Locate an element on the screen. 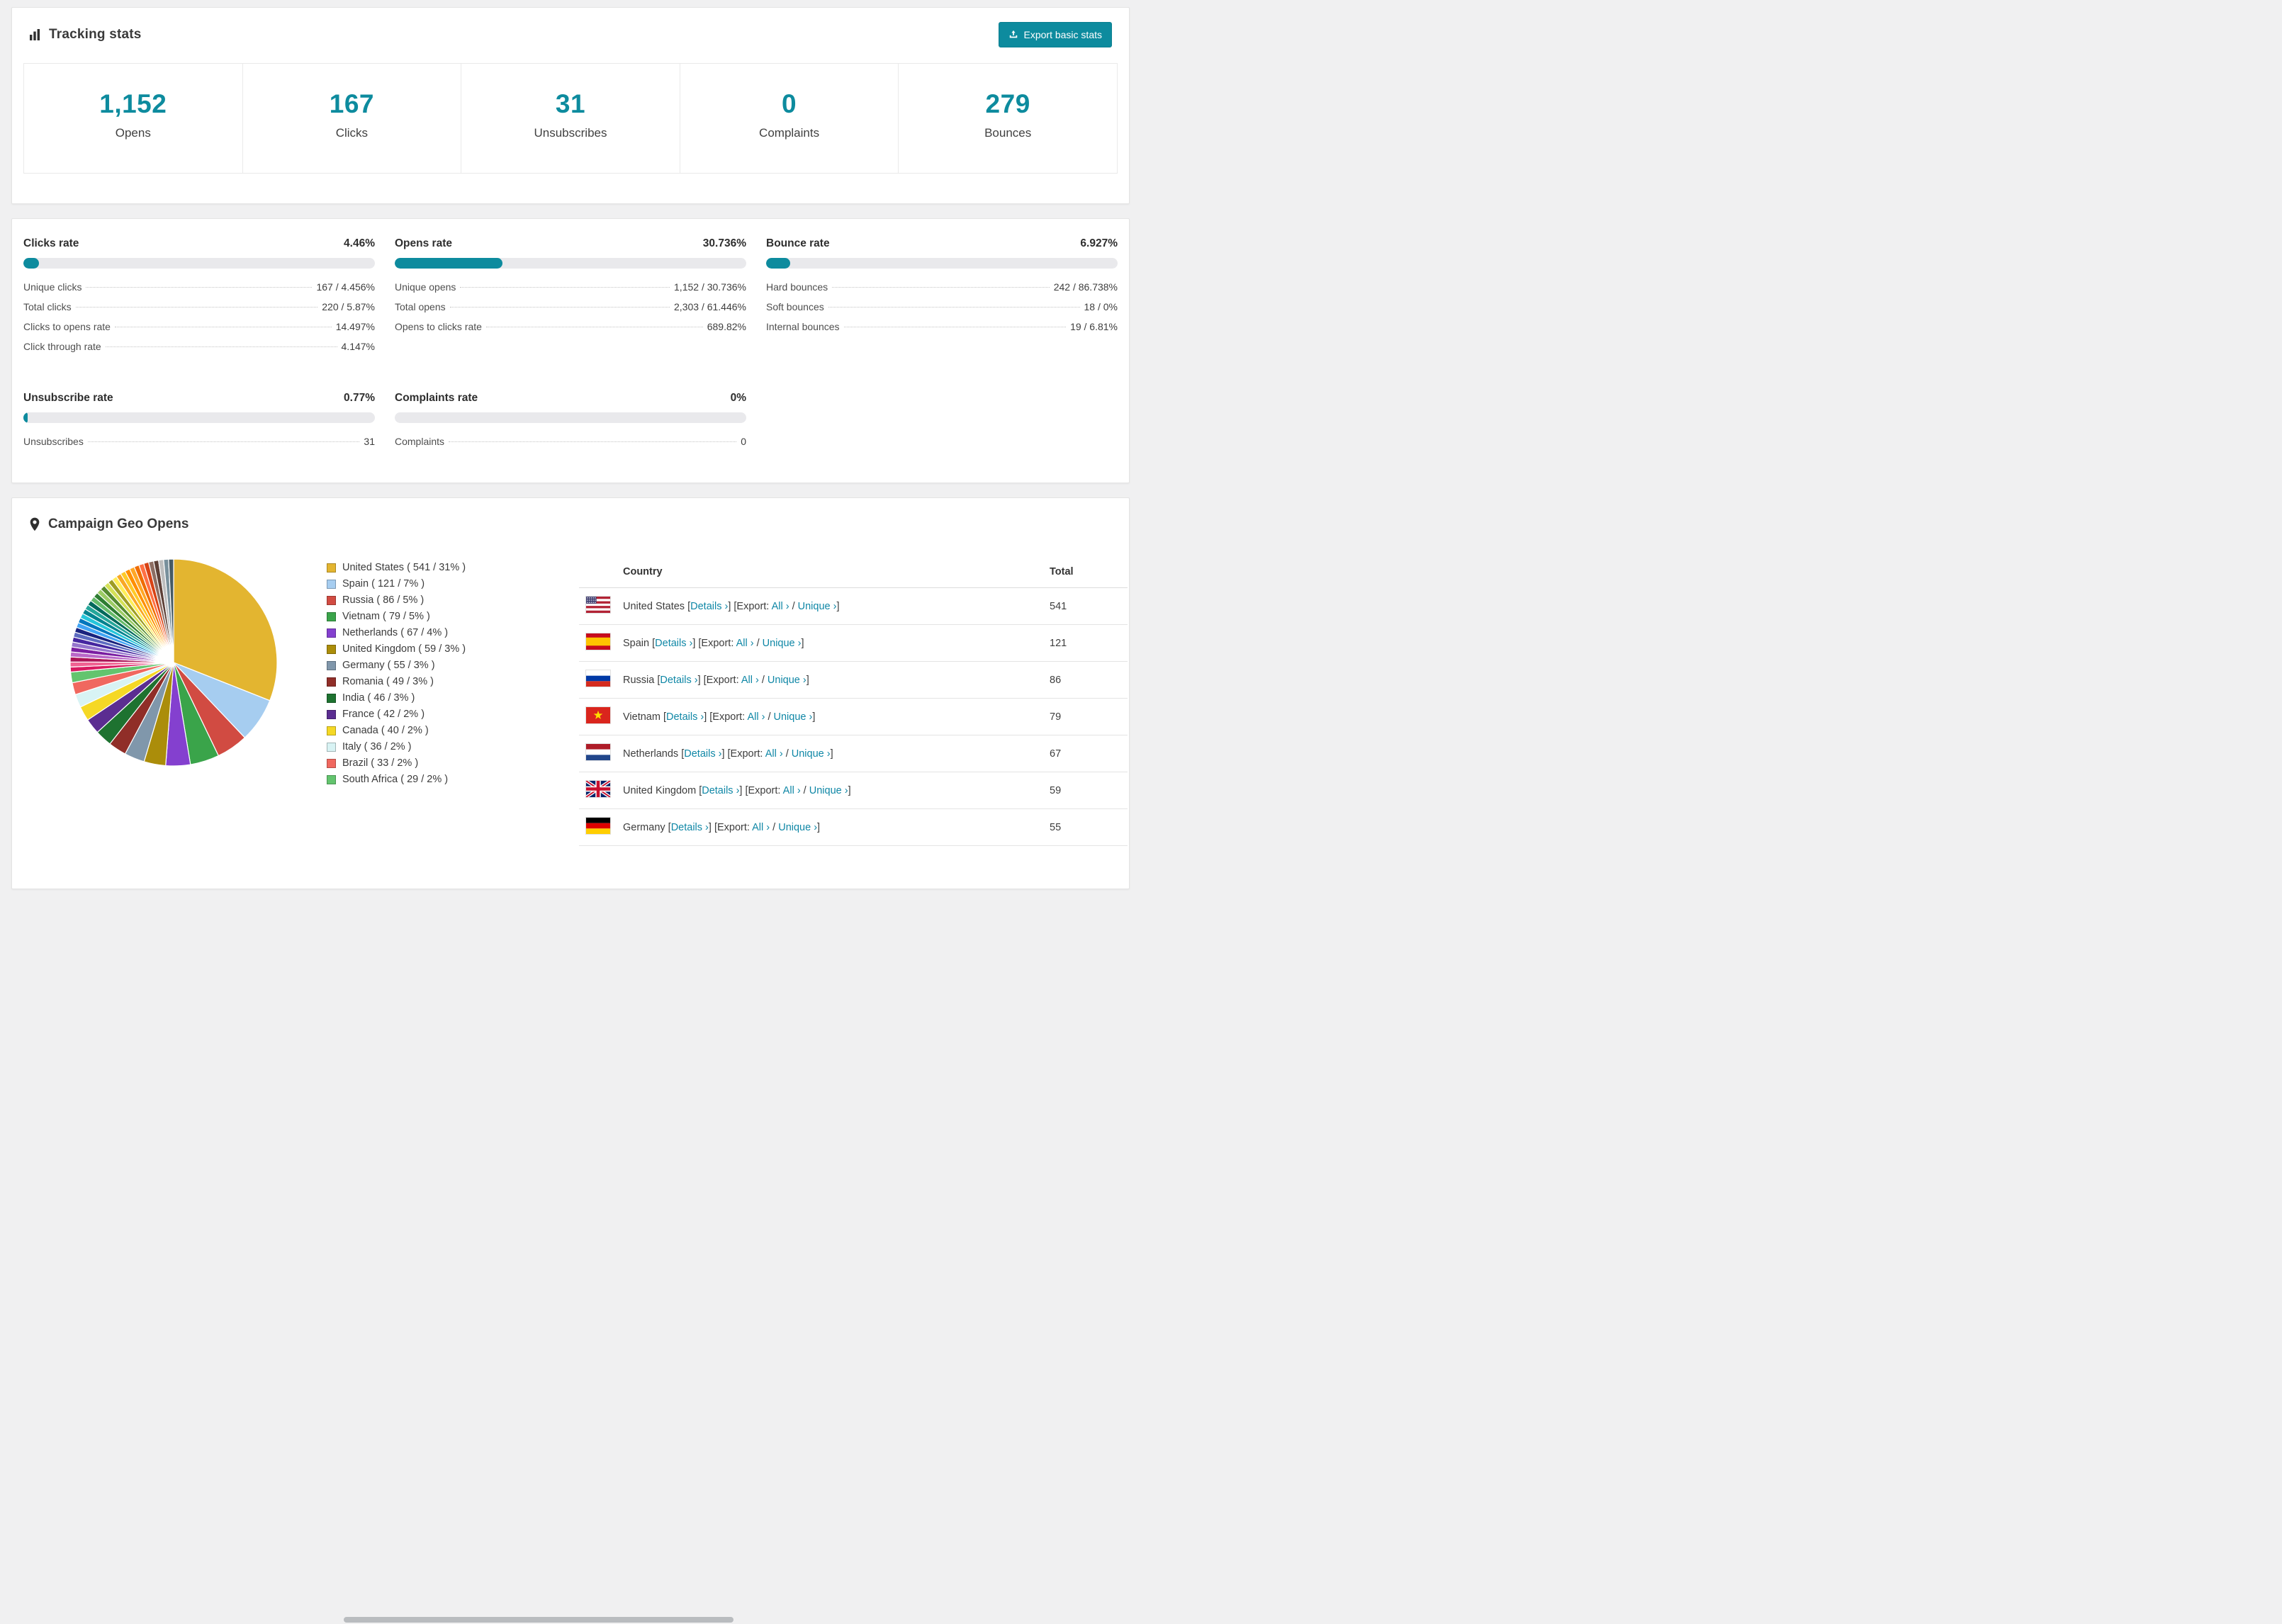  stat-opens: 1,152 Opens is located at coordinates (133, 119).